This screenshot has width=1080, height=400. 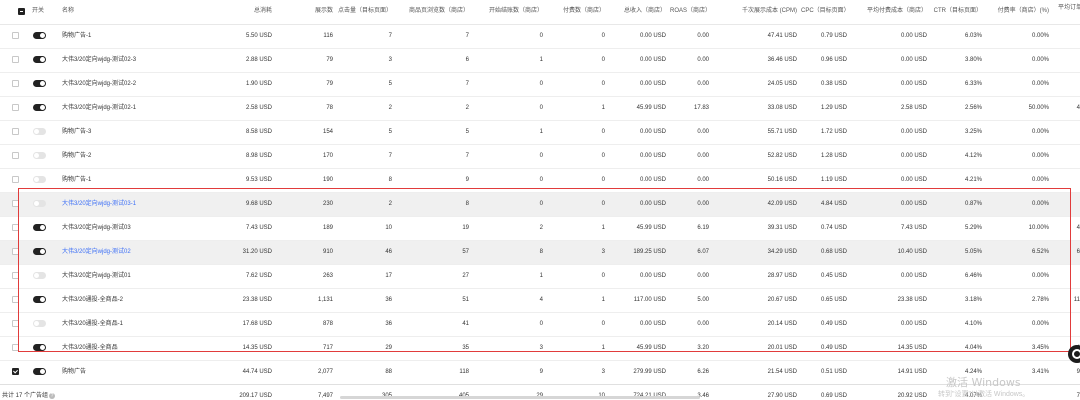 I want to click on row-name-cell: 大伟3/20定向wjdg-测试03-1, so click(x=122, y=204).